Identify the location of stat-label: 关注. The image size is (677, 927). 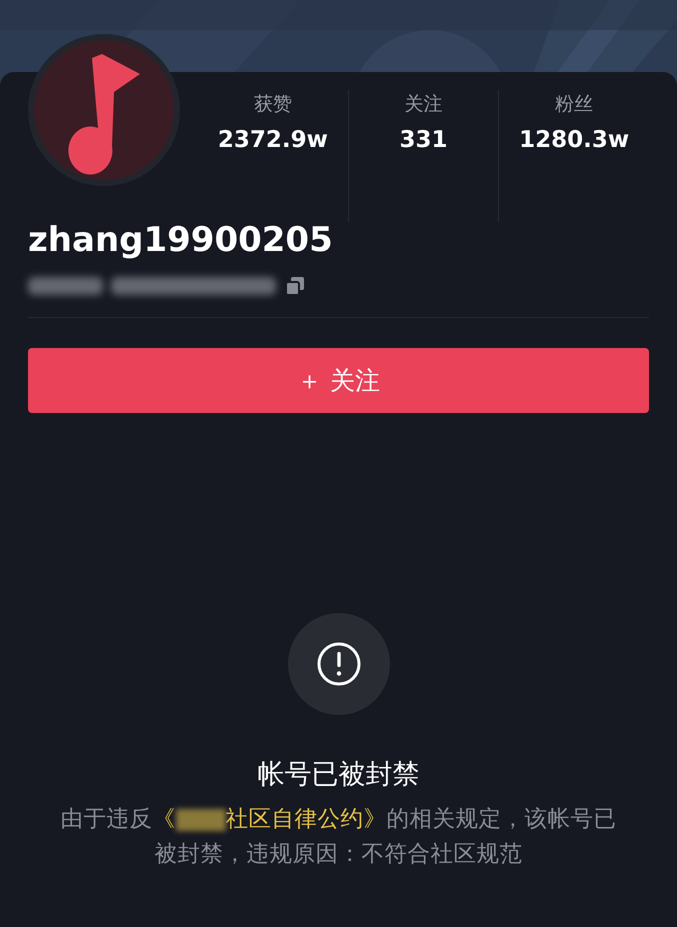
(424, 104).